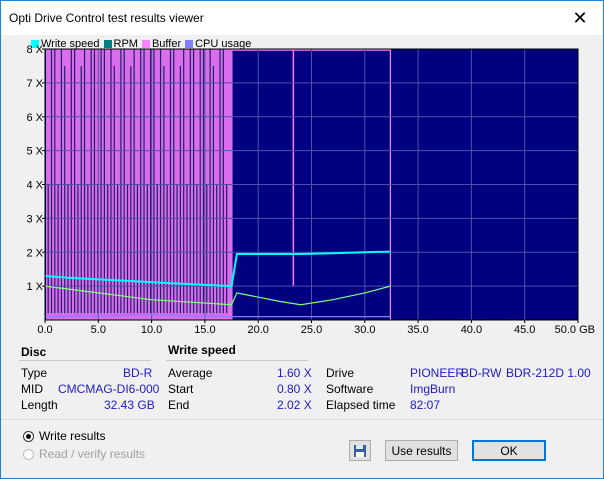  I want to click on x-tick-label: 20.0, so click(257, 330).